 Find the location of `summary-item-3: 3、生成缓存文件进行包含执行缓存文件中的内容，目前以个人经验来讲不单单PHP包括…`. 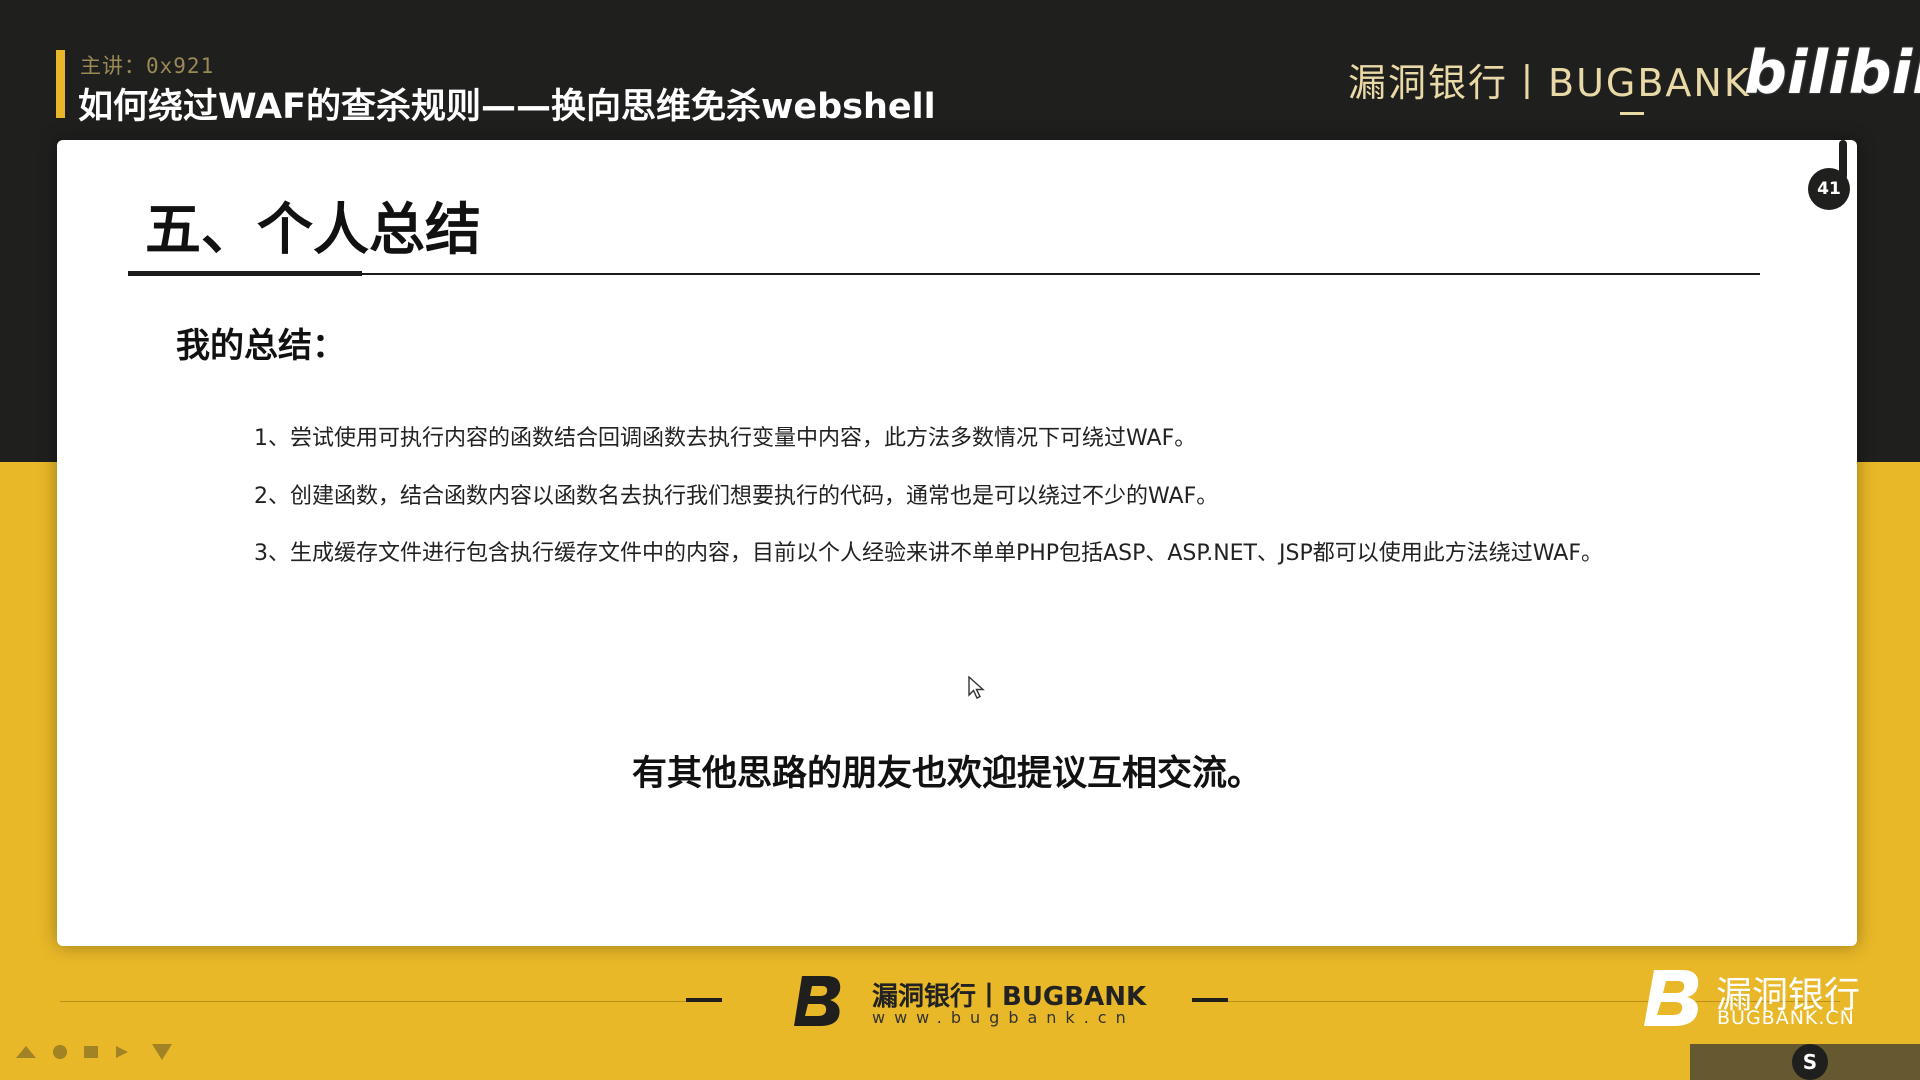

summary-item-3: 3、生成缓存文件进行包含执行缓存文件中的内容，目前以个人经验来讲不单单PHP包括… is located at coordinates (928, 553).